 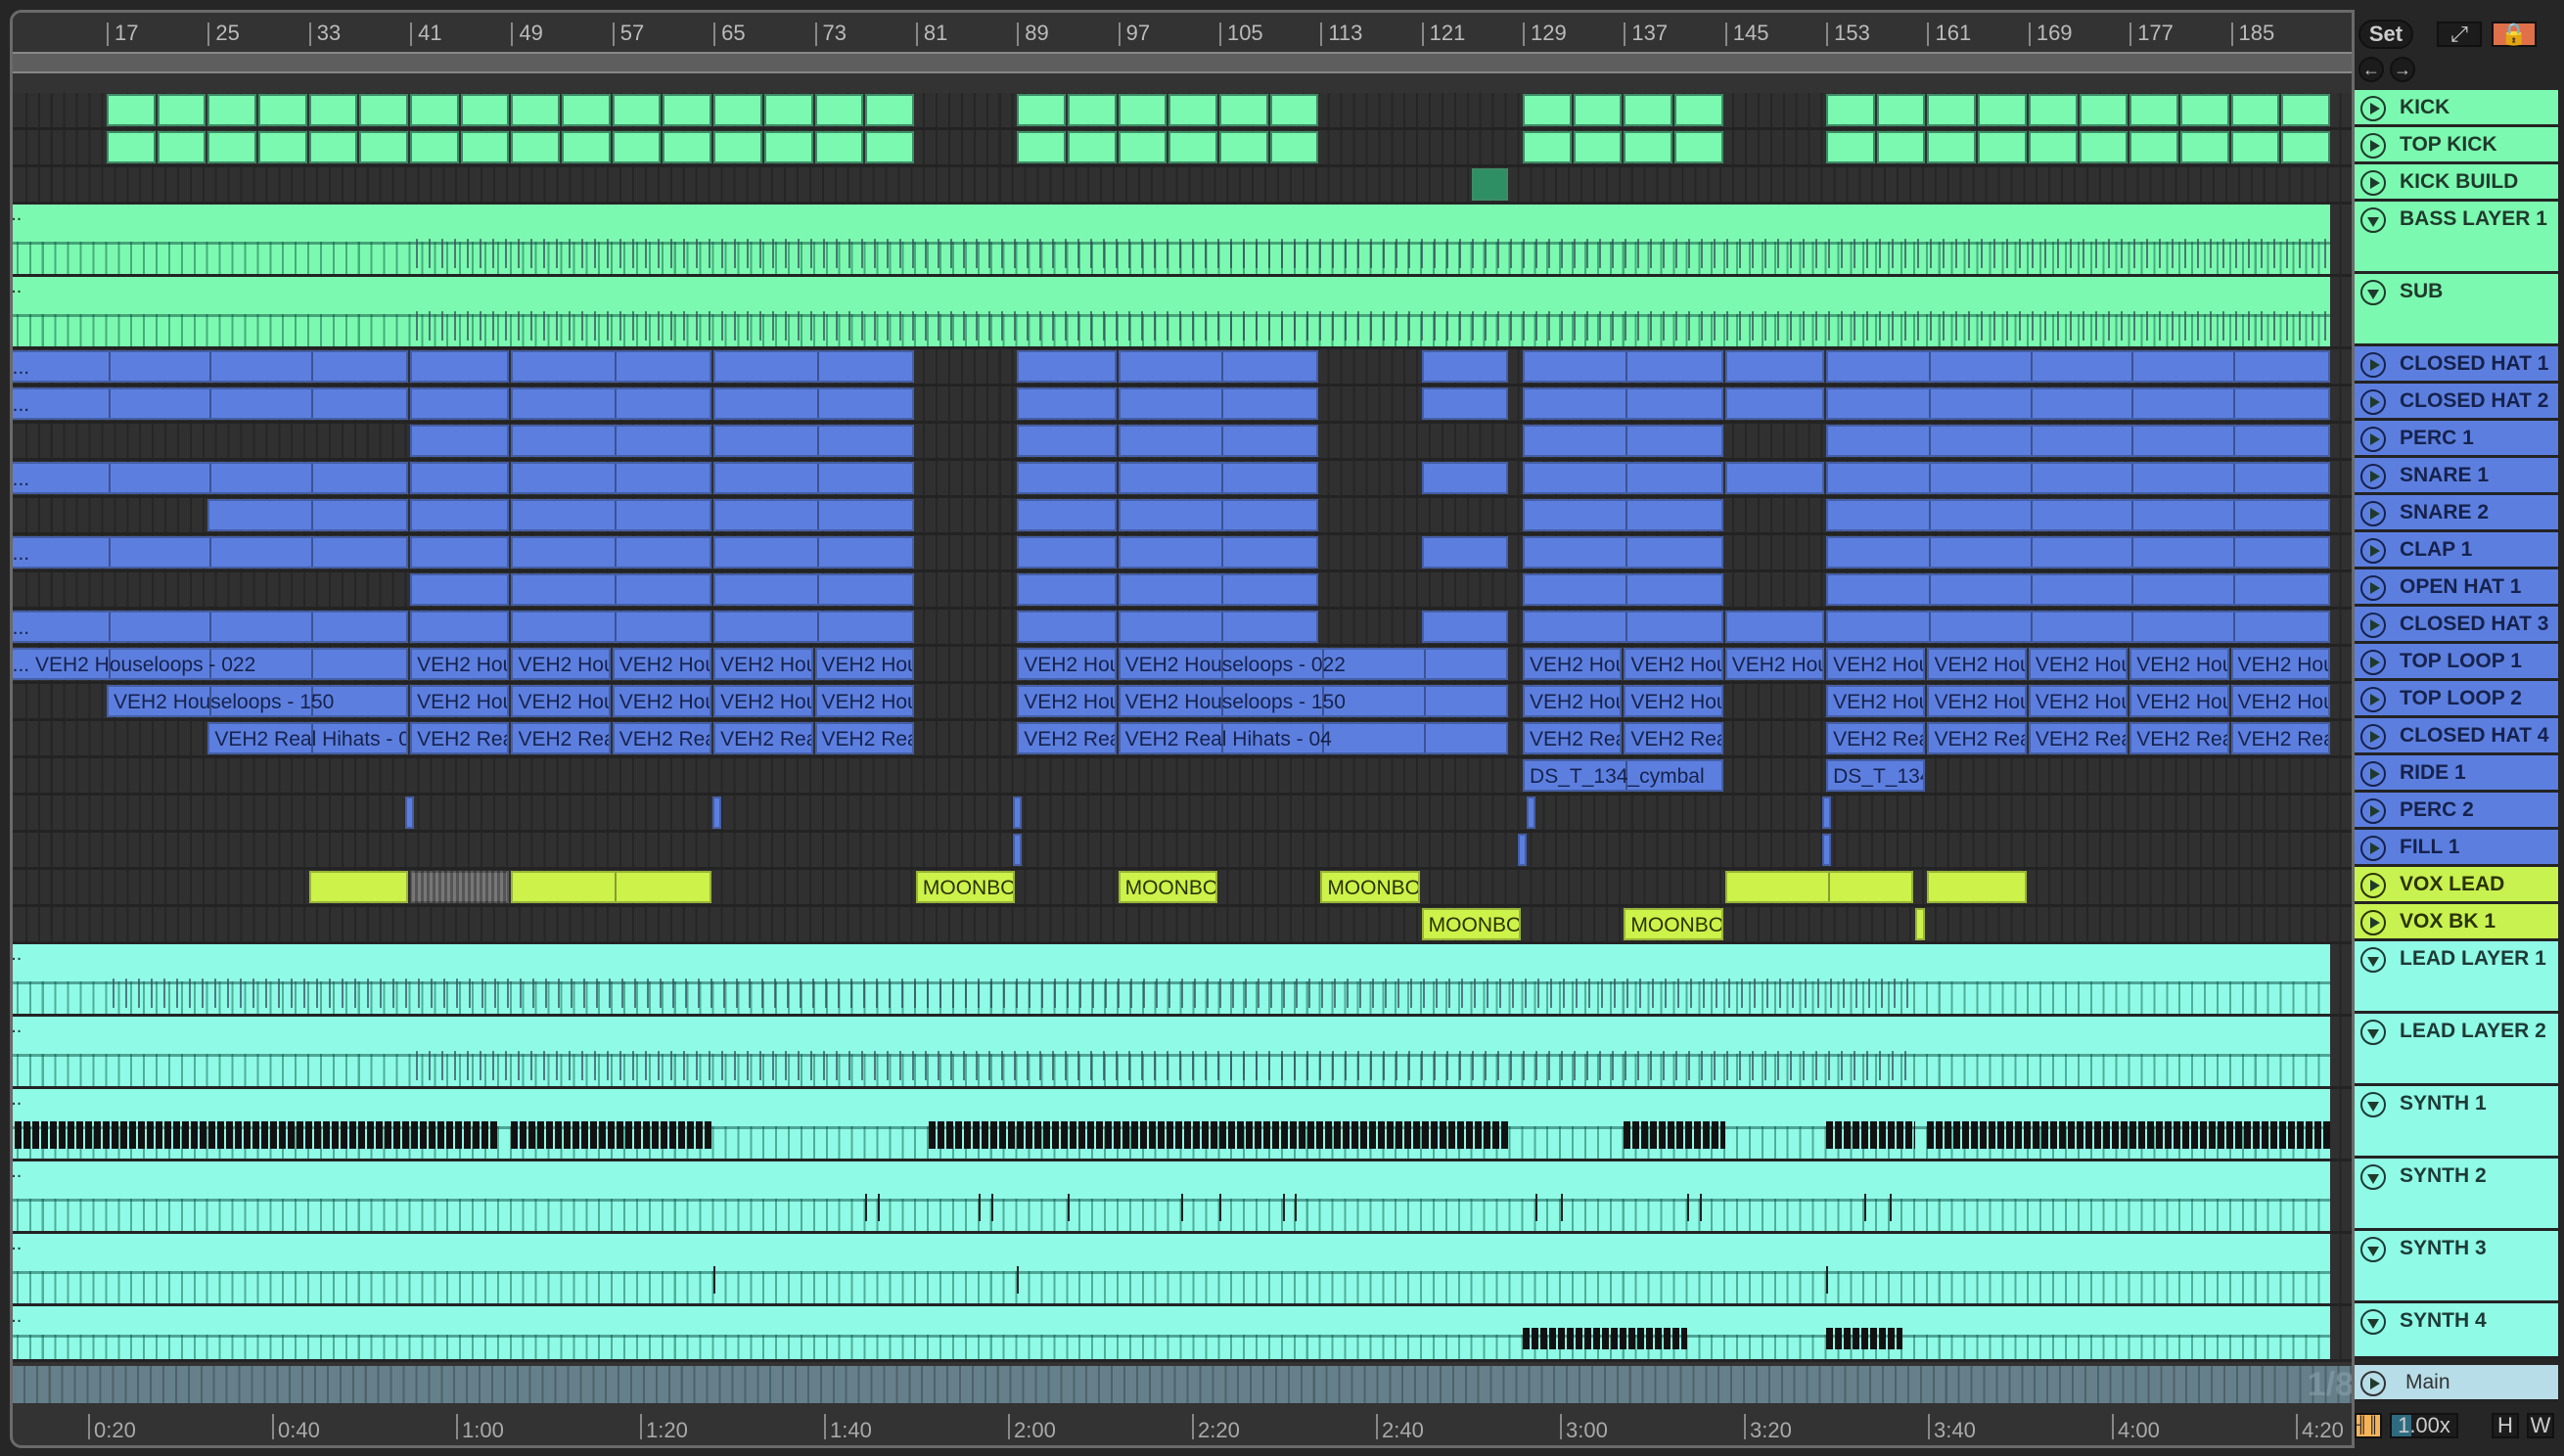 What do you see at coordinates (2456, 774) in the screenshot?
I see `track-header-ride-1: RIDE 1` at bounding box center [2456, 774].